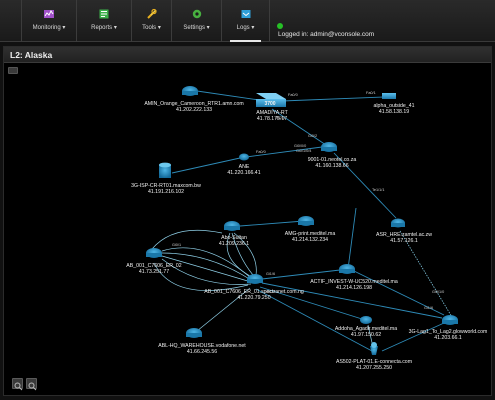 This screenshot has width=495, height=400. I want to click on nav-reports: Reports ▾, so click(104, 21).